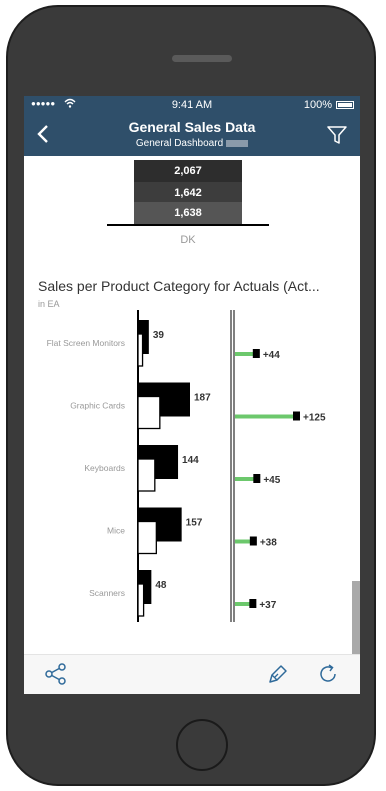 This screenshot has height=791, width=386. I want to click on subtitle-redacted, so click(237, 143).